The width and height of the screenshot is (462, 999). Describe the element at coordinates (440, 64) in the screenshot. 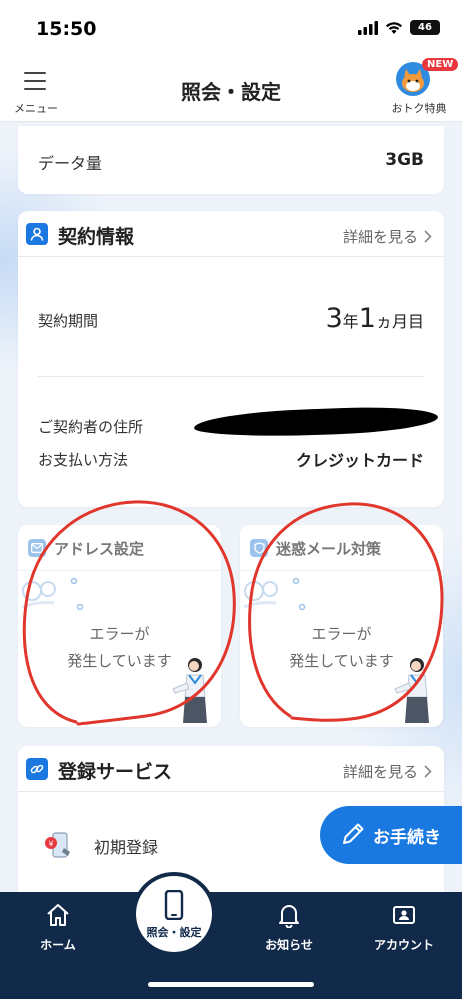

I see `new-badge: NEW` at that location.